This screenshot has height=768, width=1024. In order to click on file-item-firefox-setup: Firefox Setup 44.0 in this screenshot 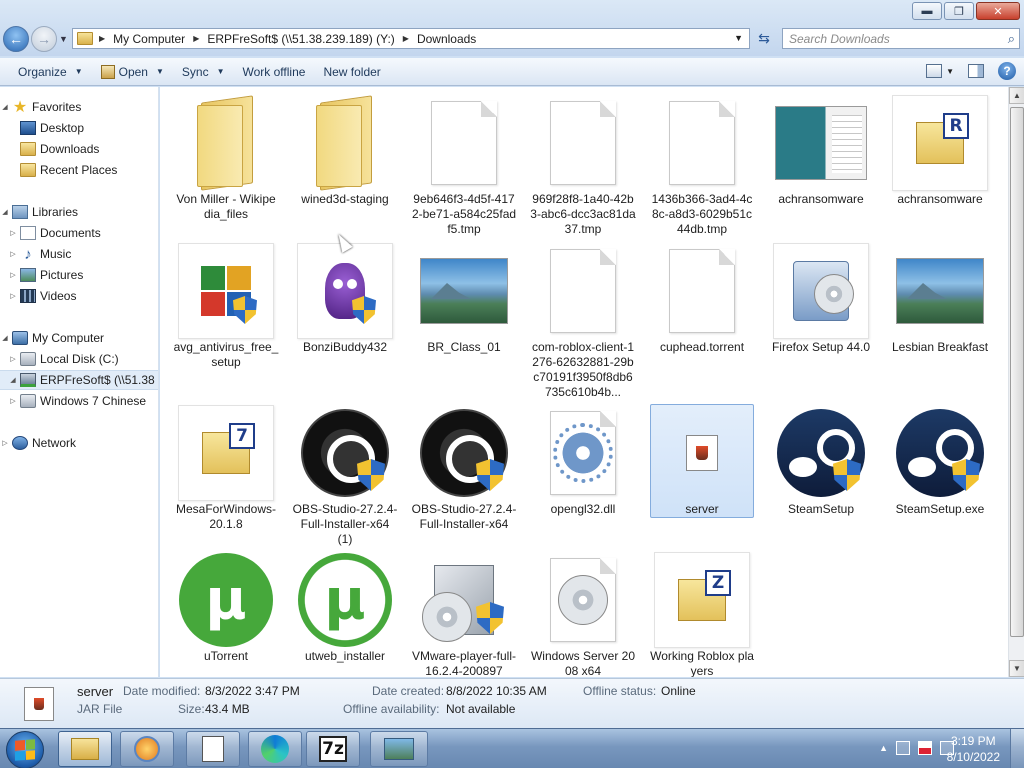, I will do `click(821, 318)`.